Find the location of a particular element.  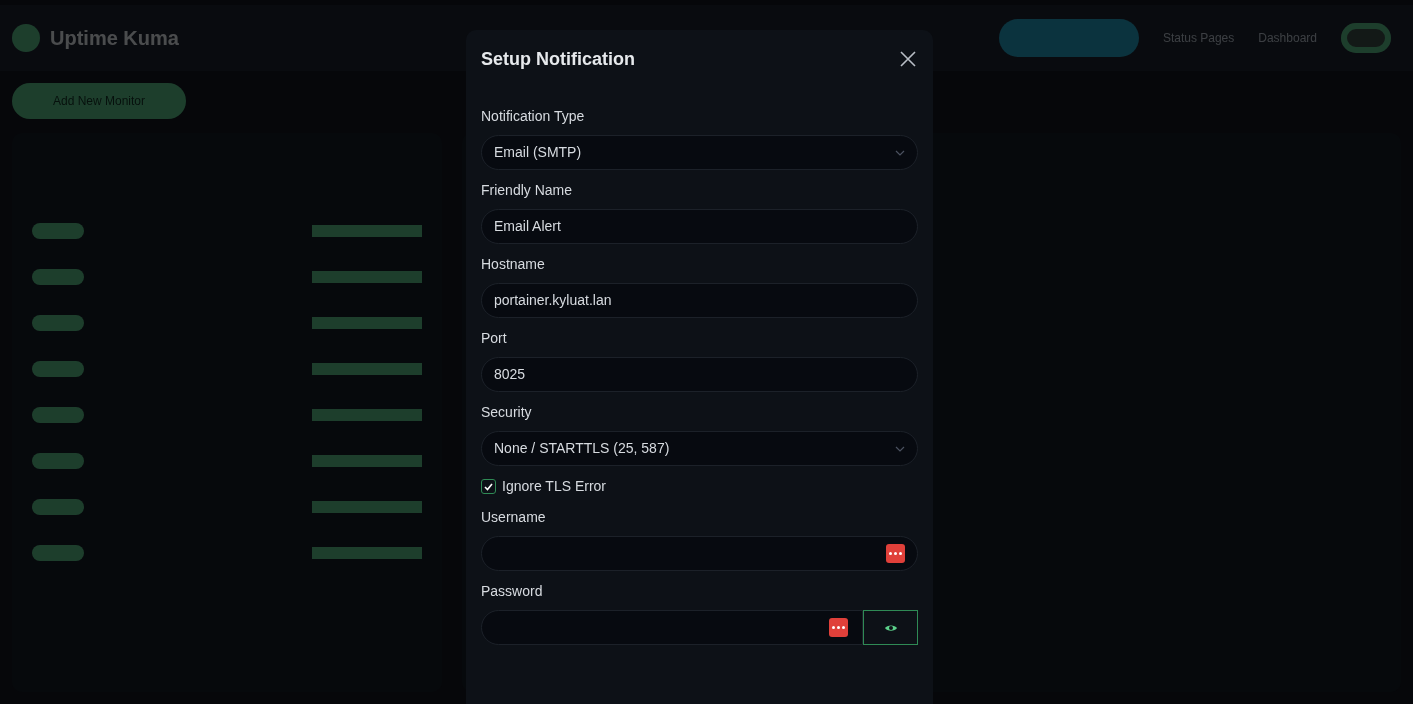

field-label: Username is located at coordinates (514, 517).